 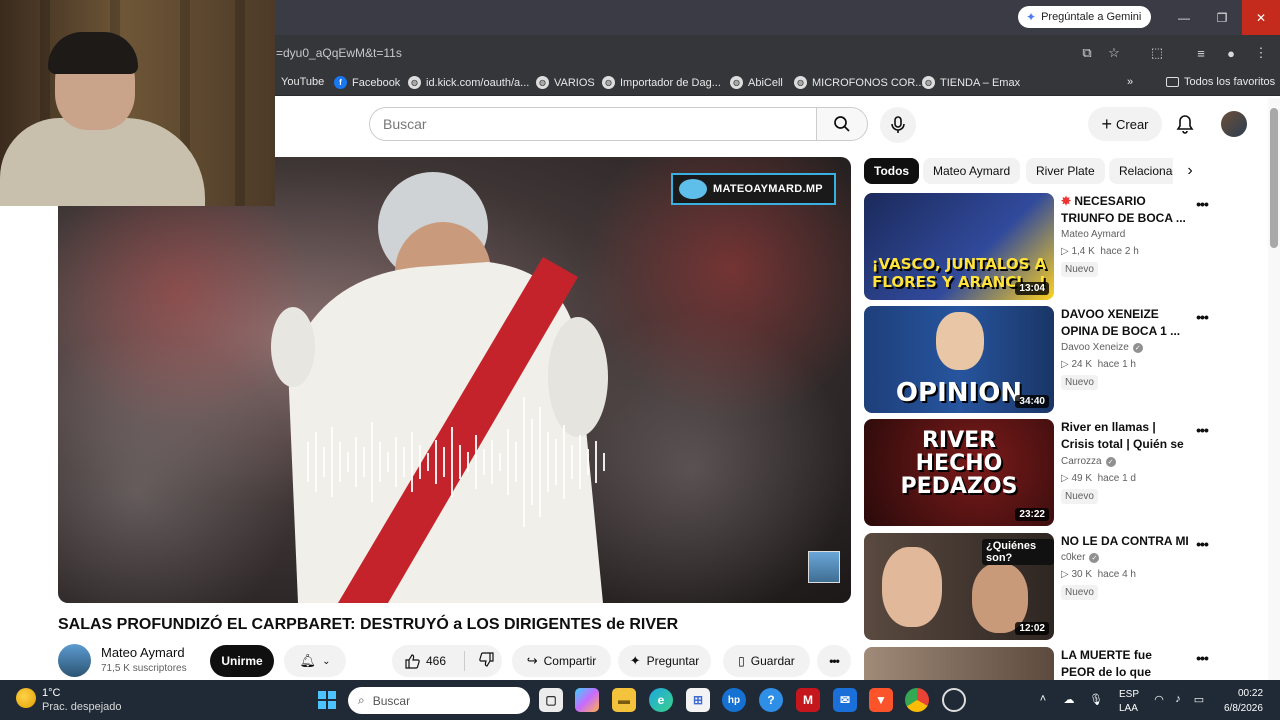 I want to click on url-field: =dyu0_aQqEwM&t=11s, so click(x=339, y=53).